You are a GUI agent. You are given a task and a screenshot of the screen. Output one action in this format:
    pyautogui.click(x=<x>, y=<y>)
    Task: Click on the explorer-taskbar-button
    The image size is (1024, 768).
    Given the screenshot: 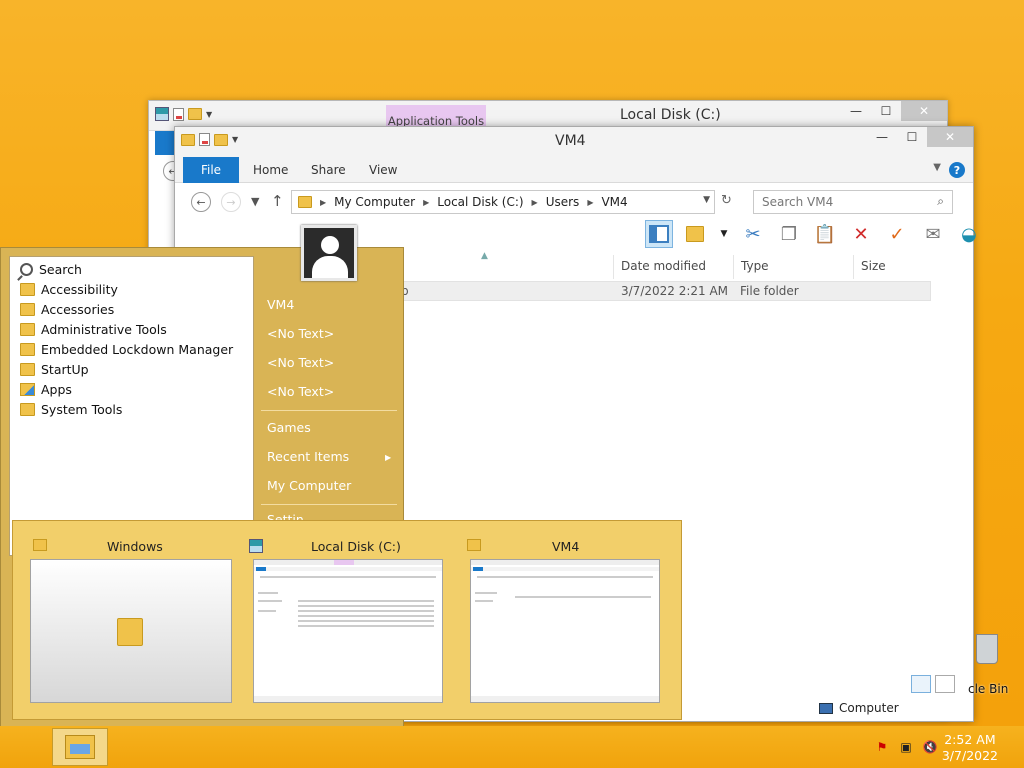 What is the action you would take?
    pyautogui.click(x=80, y=747)
    